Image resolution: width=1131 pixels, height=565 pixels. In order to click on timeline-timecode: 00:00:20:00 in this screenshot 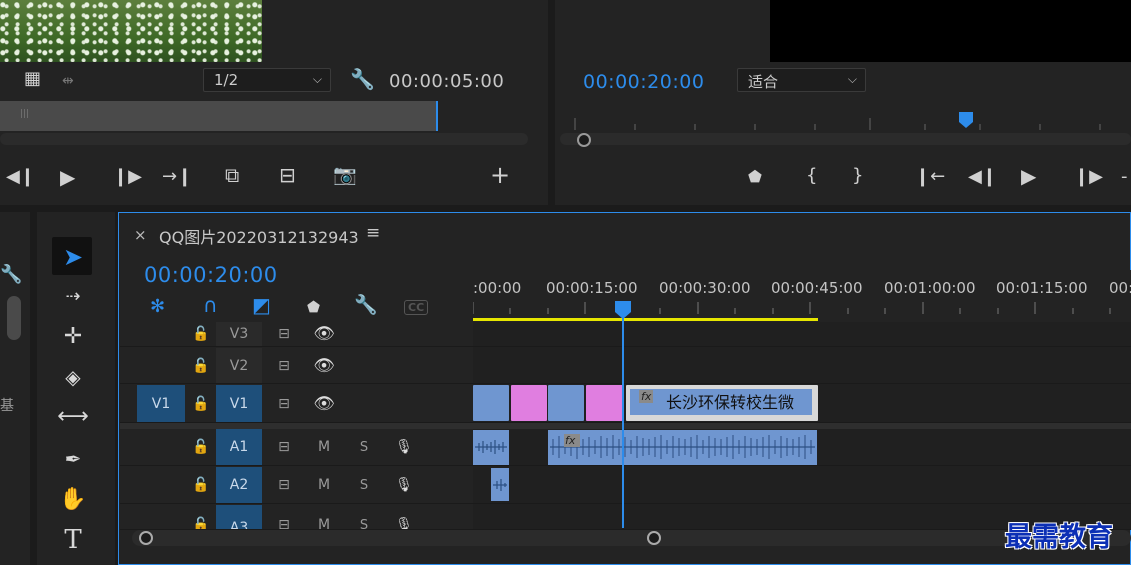, I will do `click(211, 275)`.